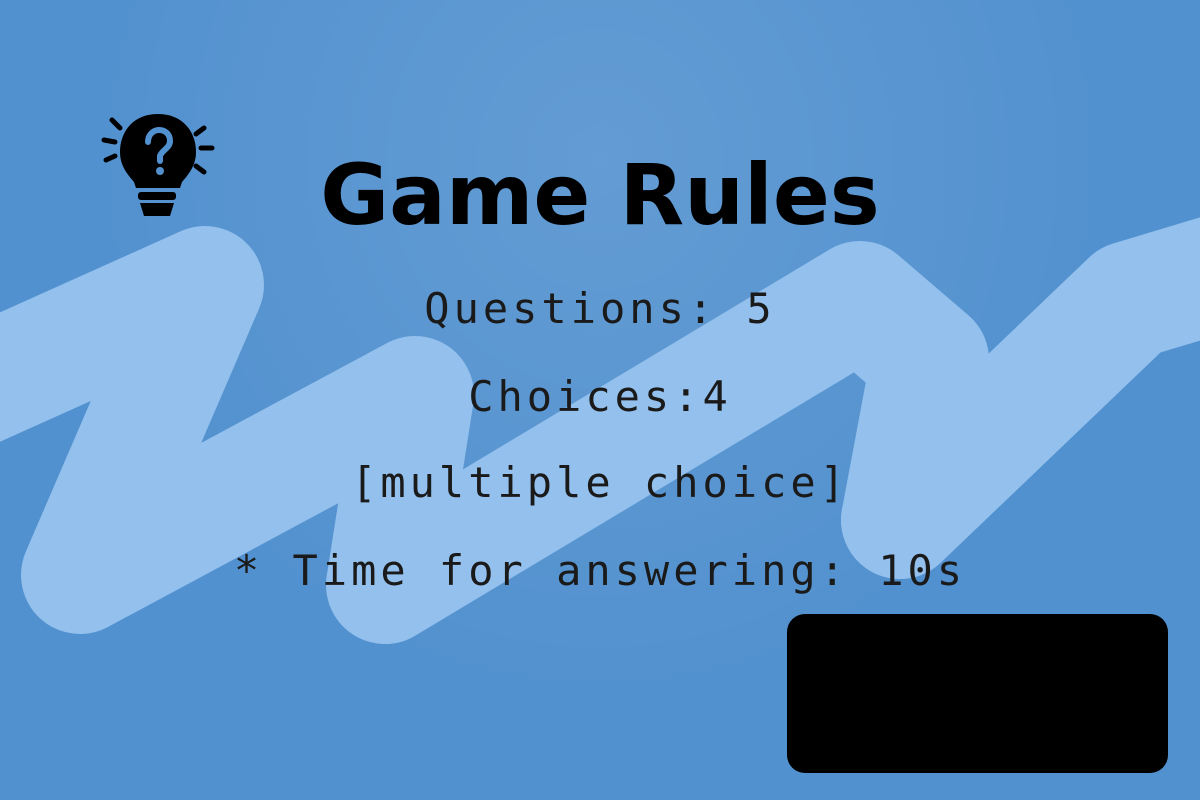 The height and width of the screenshot is (800, 1200). I want to click on continue-button, so click(977, 693).